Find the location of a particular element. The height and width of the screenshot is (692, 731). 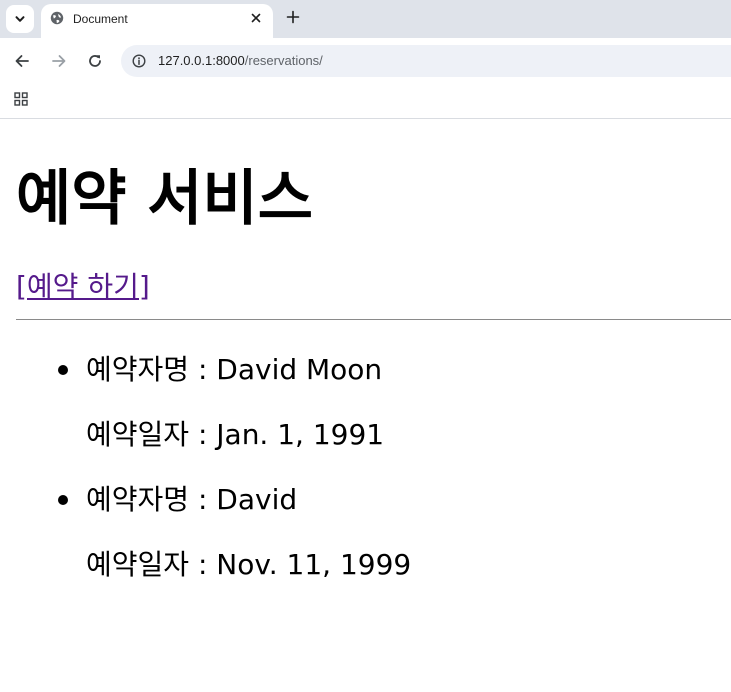

tab-search-button is located at coordinates (20, 19).